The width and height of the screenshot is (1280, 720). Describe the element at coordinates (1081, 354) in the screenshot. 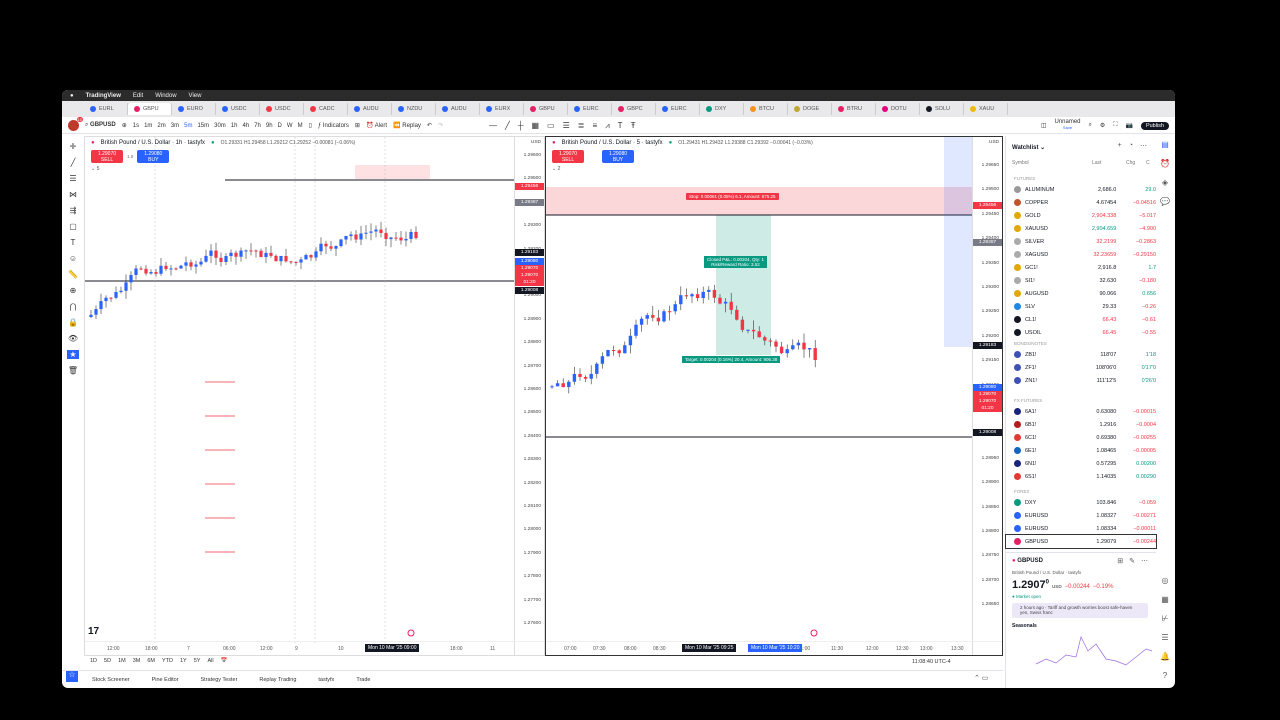

I see `watchlist-row: ZB1! 118'07 1'18` at that location.